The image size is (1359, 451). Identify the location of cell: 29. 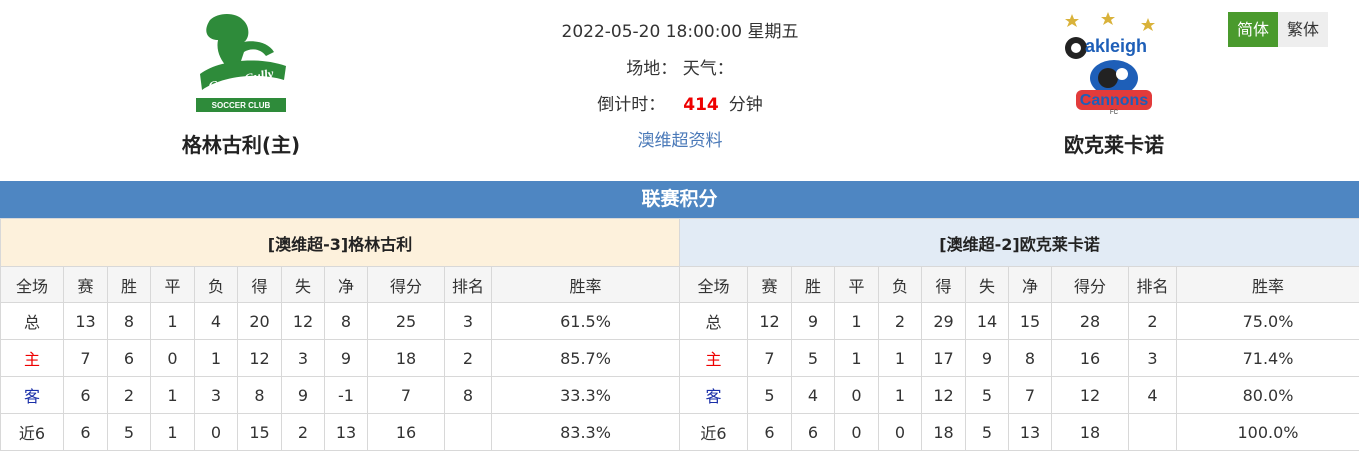
(944, 321).